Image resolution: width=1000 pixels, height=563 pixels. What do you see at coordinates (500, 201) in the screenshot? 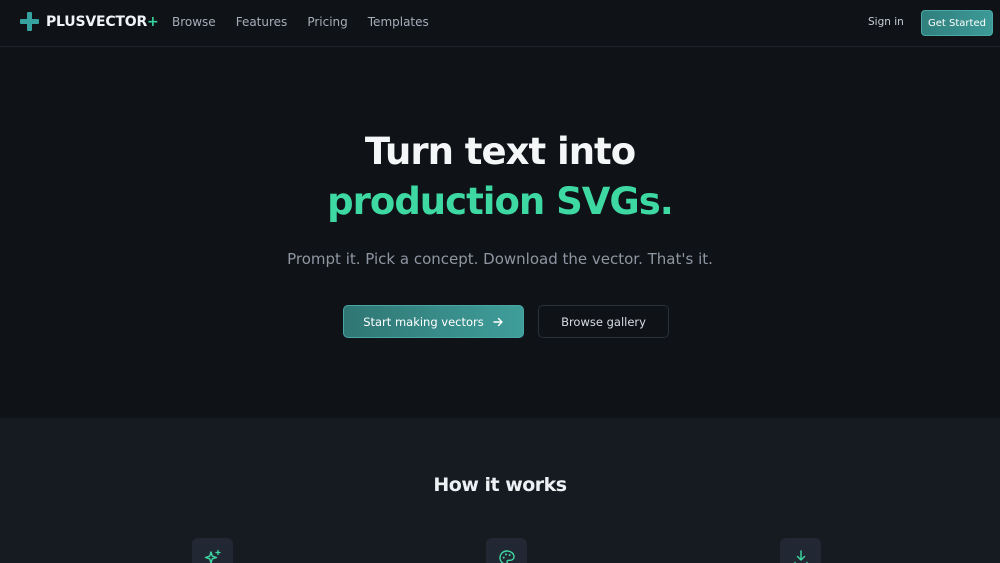
I see `hero-headline-line2: production SVGs.` at bounding box center [500, 201].